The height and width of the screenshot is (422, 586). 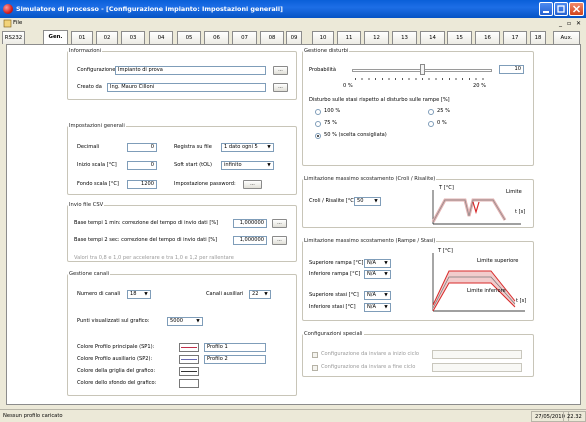 I want to click on colore-sp2-label: Colore Profilo ausiliario (SP2):, so click(x=115, y=359).